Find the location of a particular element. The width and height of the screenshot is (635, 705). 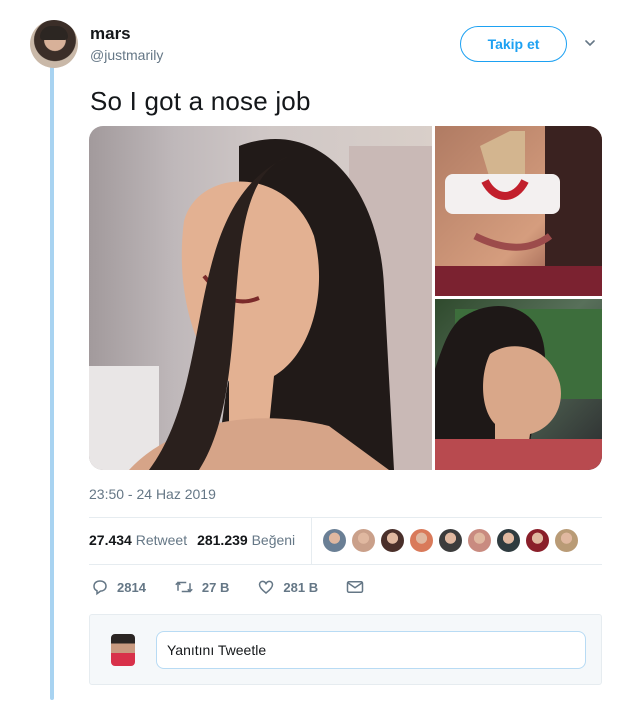

like-stat: 281.239 Beğeni is located at coordinates (246, 540).